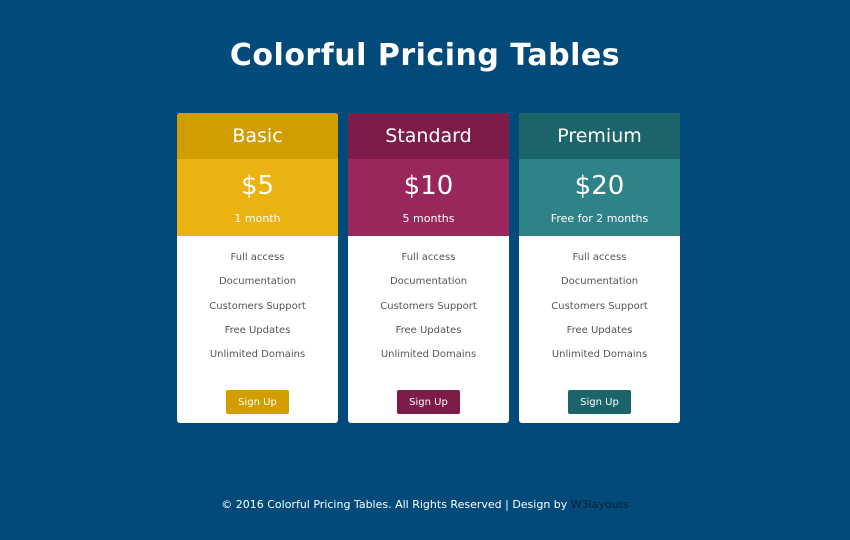  What do you see at coordinates (599, 186) in the screenshot?
I see `plan-price: $20` at bounding box center [599, 186].